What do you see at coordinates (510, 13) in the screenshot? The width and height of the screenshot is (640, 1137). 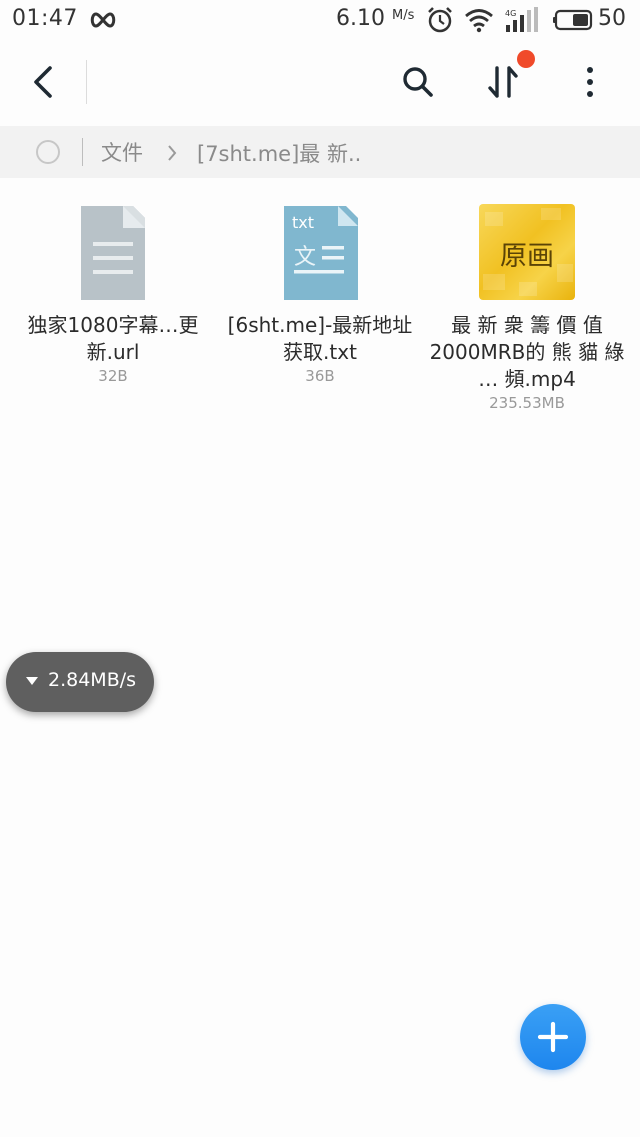 I see `signal-type-label: 4G` at bounding box center [510, 13].